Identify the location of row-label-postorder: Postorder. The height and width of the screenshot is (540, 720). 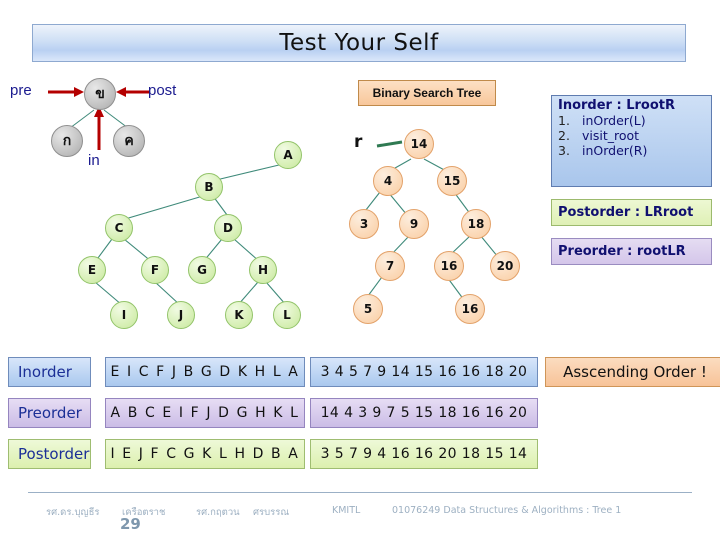
(49, 454).